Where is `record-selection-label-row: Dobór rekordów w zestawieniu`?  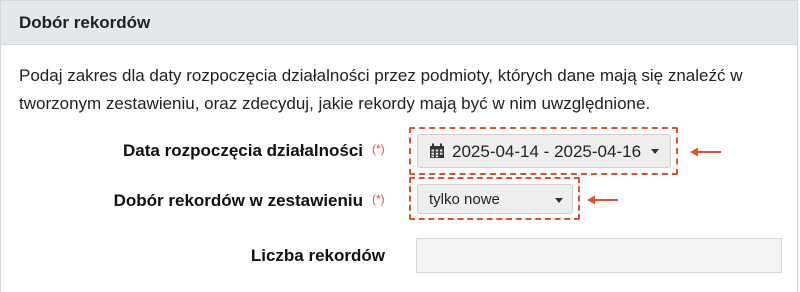 record-selection-label-row: Dobór rekordów w zestawieniu is located at coordinates (182, 203).